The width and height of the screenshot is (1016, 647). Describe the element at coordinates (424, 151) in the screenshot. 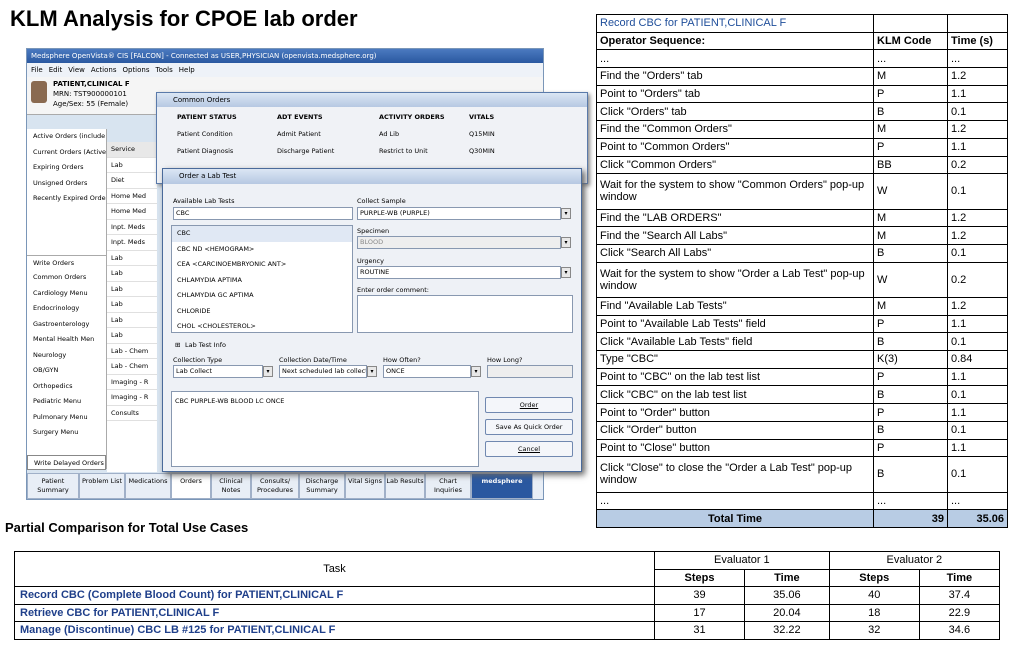

I see `common-order-item: Restrict to Unit` at that location.